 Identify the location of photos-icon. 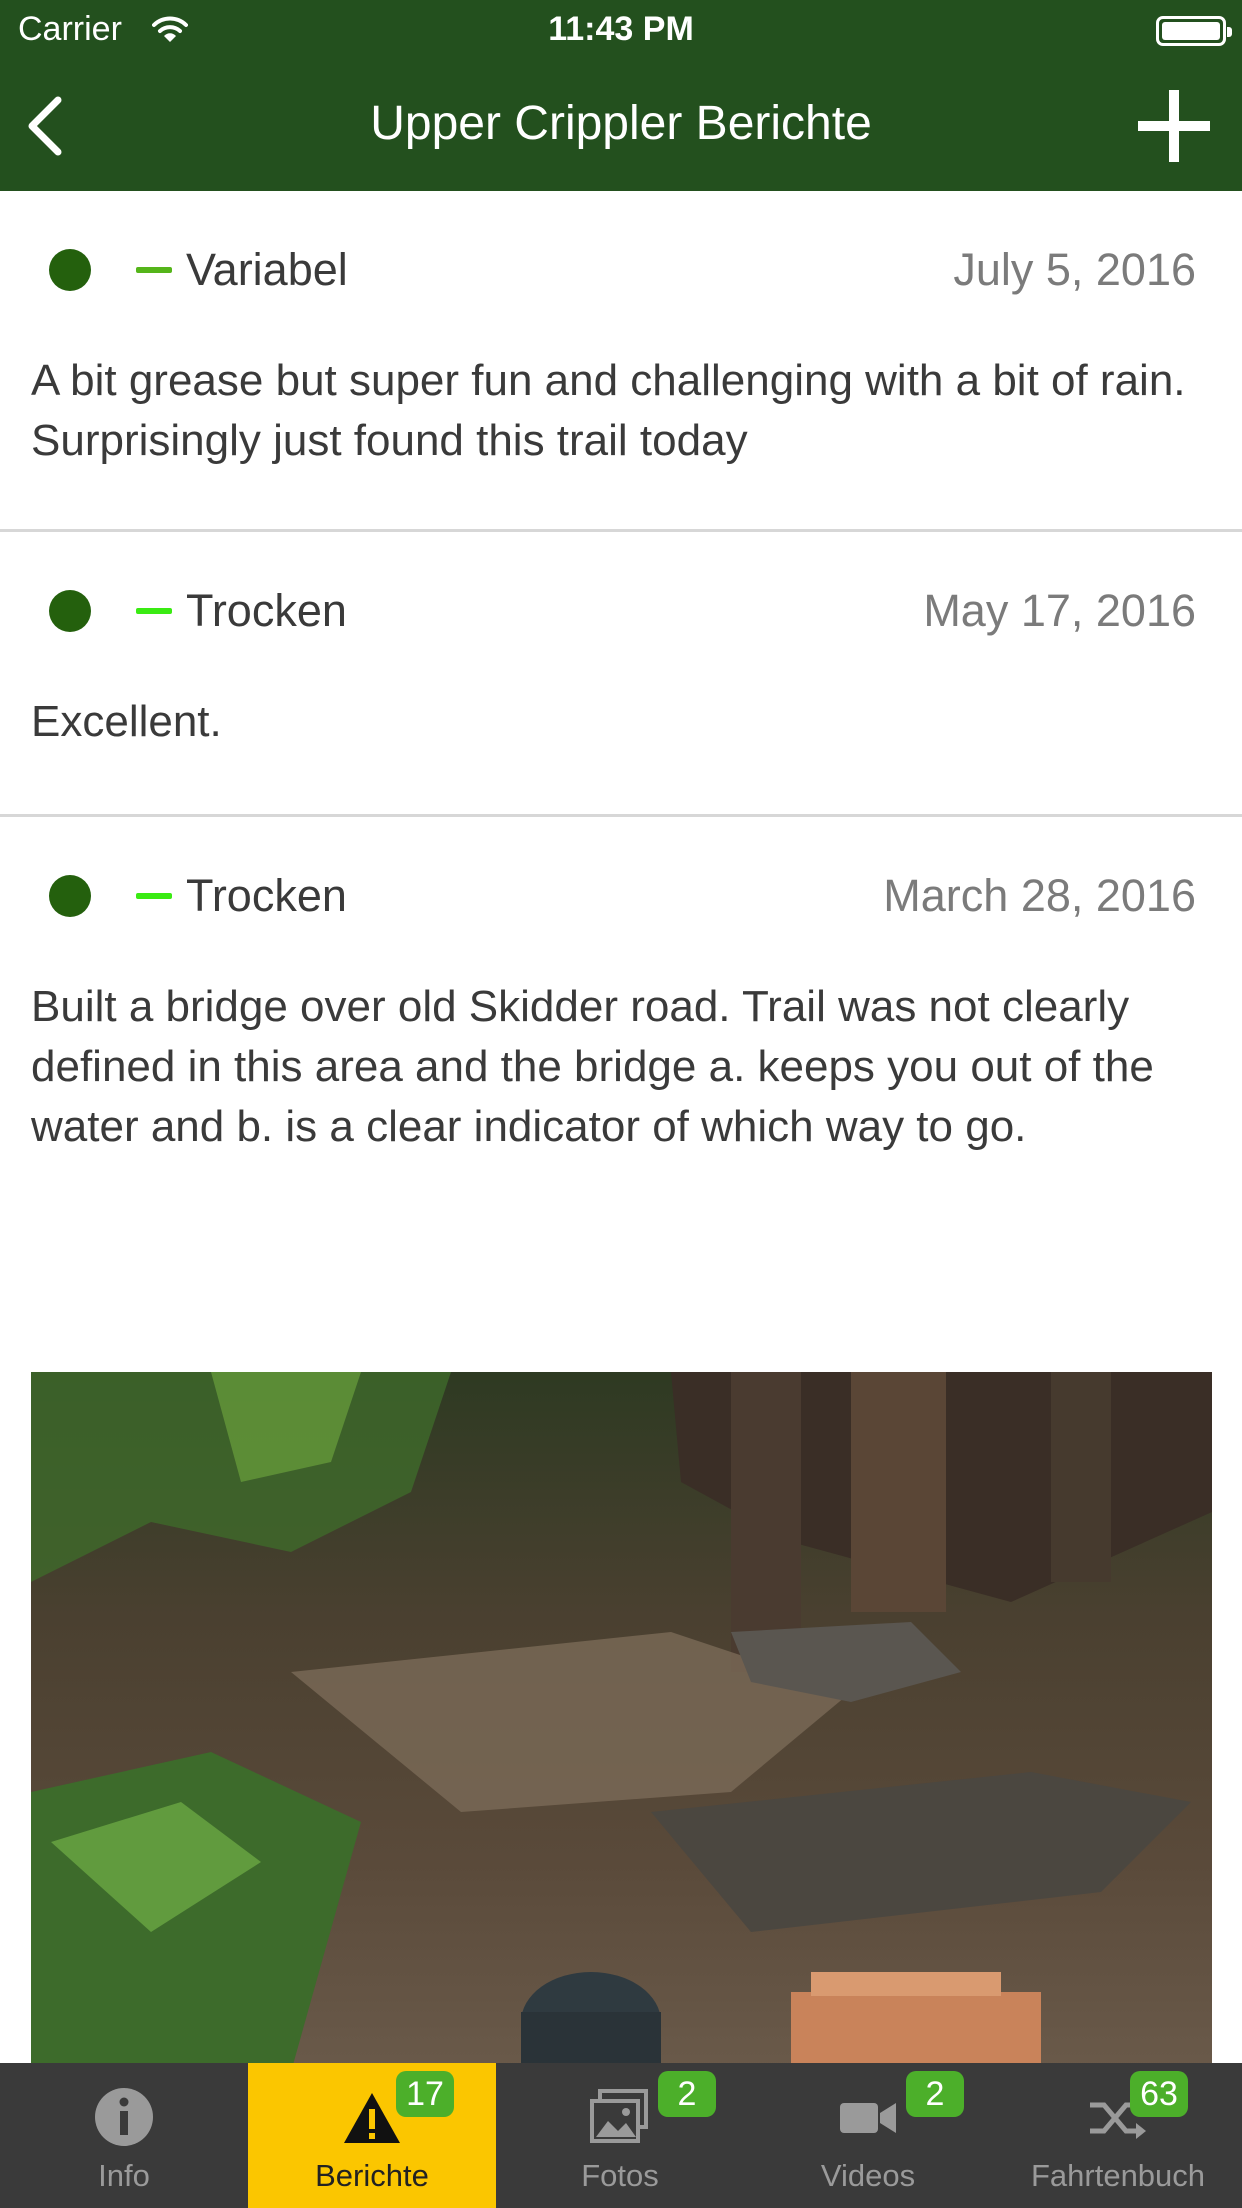
(620, 2117).